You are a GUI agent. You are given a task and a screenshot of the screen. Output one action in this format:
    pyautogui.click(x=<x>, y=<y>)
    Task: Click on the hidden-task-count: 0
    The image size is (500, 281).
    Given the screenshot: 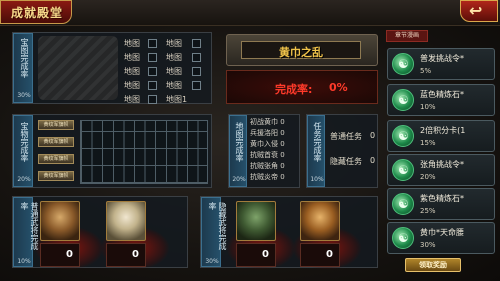 What is the action you would take?
    pyautogui.click(x=373, y=160)
    